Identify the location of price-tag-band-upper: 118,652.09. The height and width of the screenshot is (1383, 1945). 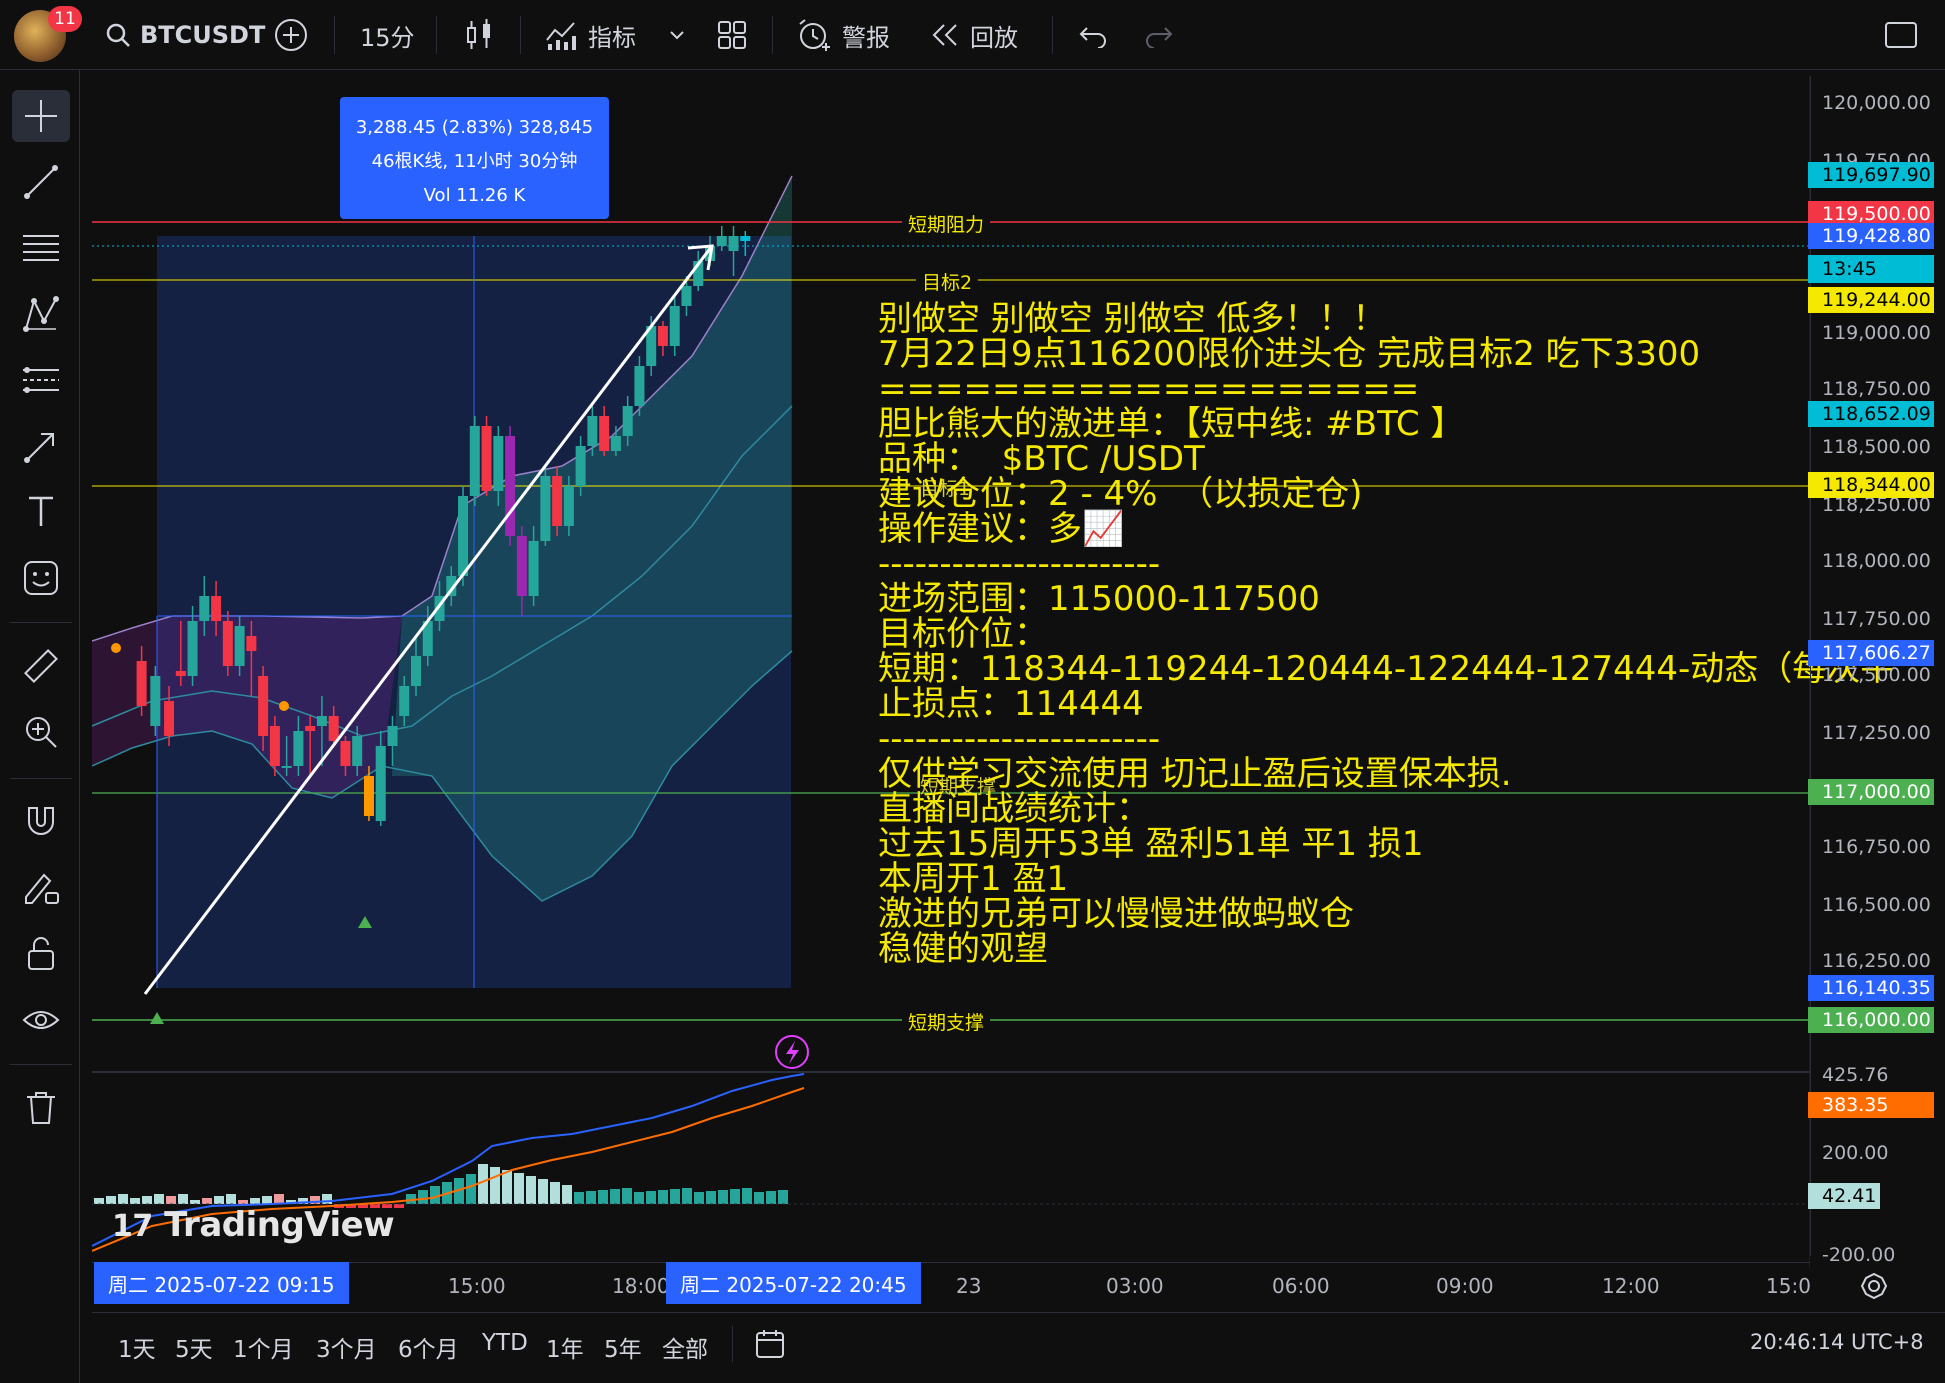
(1871, 414).